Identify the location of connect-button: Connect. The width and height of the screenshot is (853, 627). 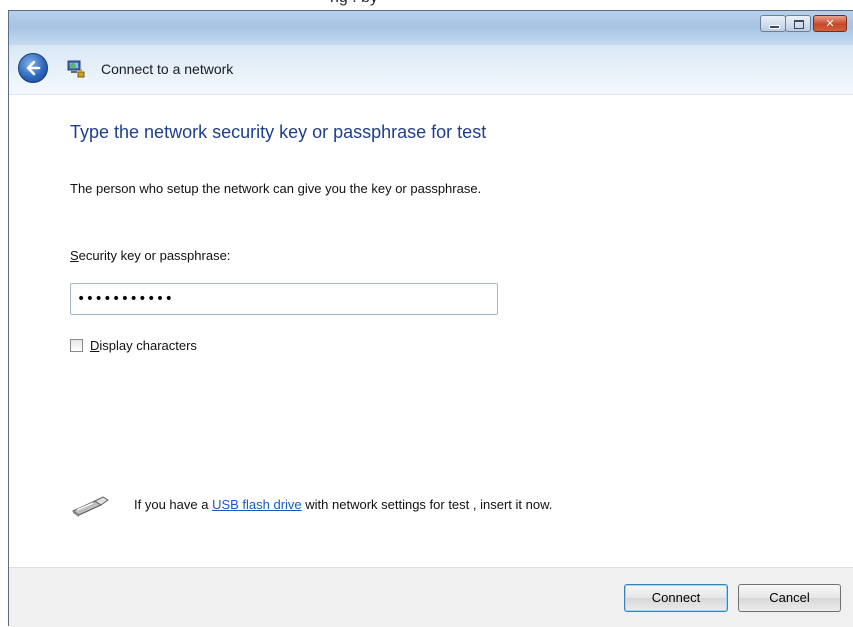
(676, 598).